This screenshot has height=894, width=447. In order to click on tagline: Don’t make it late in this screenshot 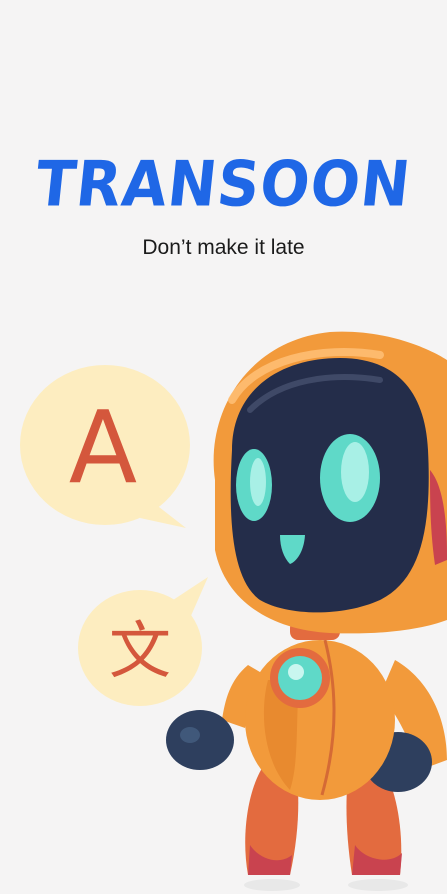, I will do `click(223, 247)`.